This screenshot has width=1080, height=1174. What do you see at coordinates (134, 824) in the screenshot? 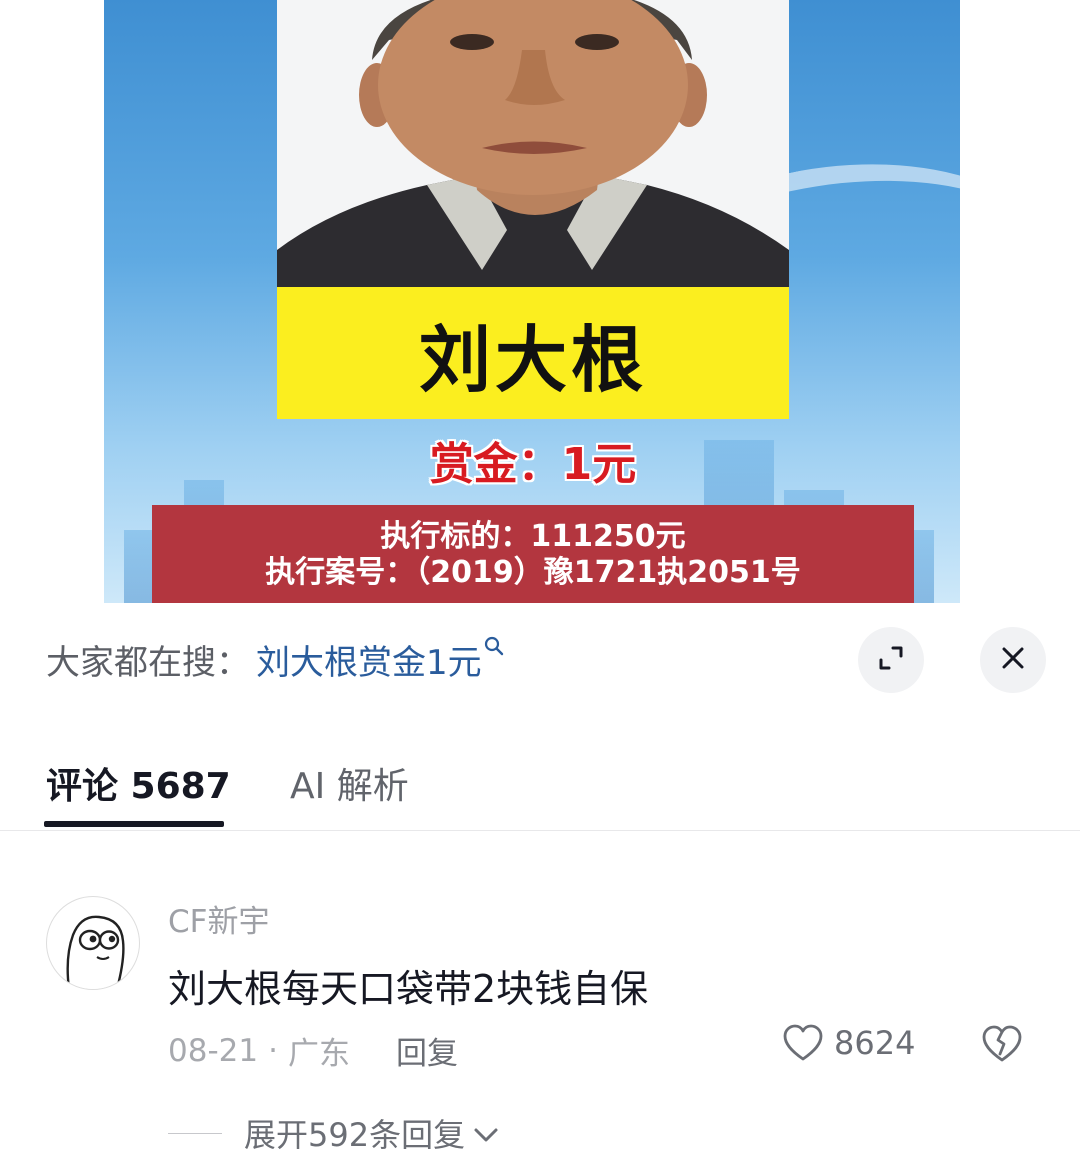
I see `active-tab-indicator` at bounding box center [134, 824].